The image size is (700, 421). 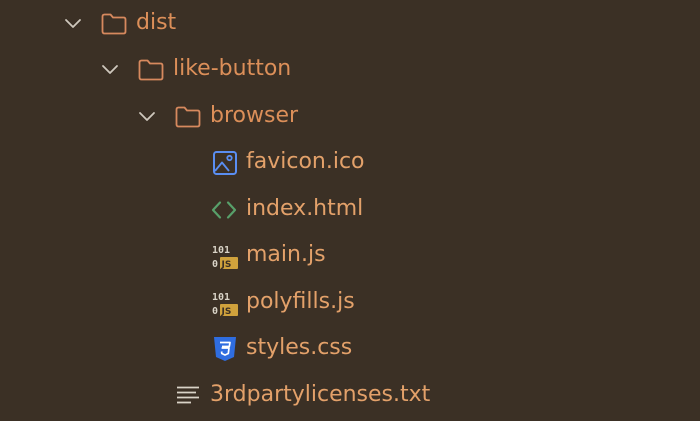 I want to click on file-label: favicon.ico, so click(x=305, y=161).